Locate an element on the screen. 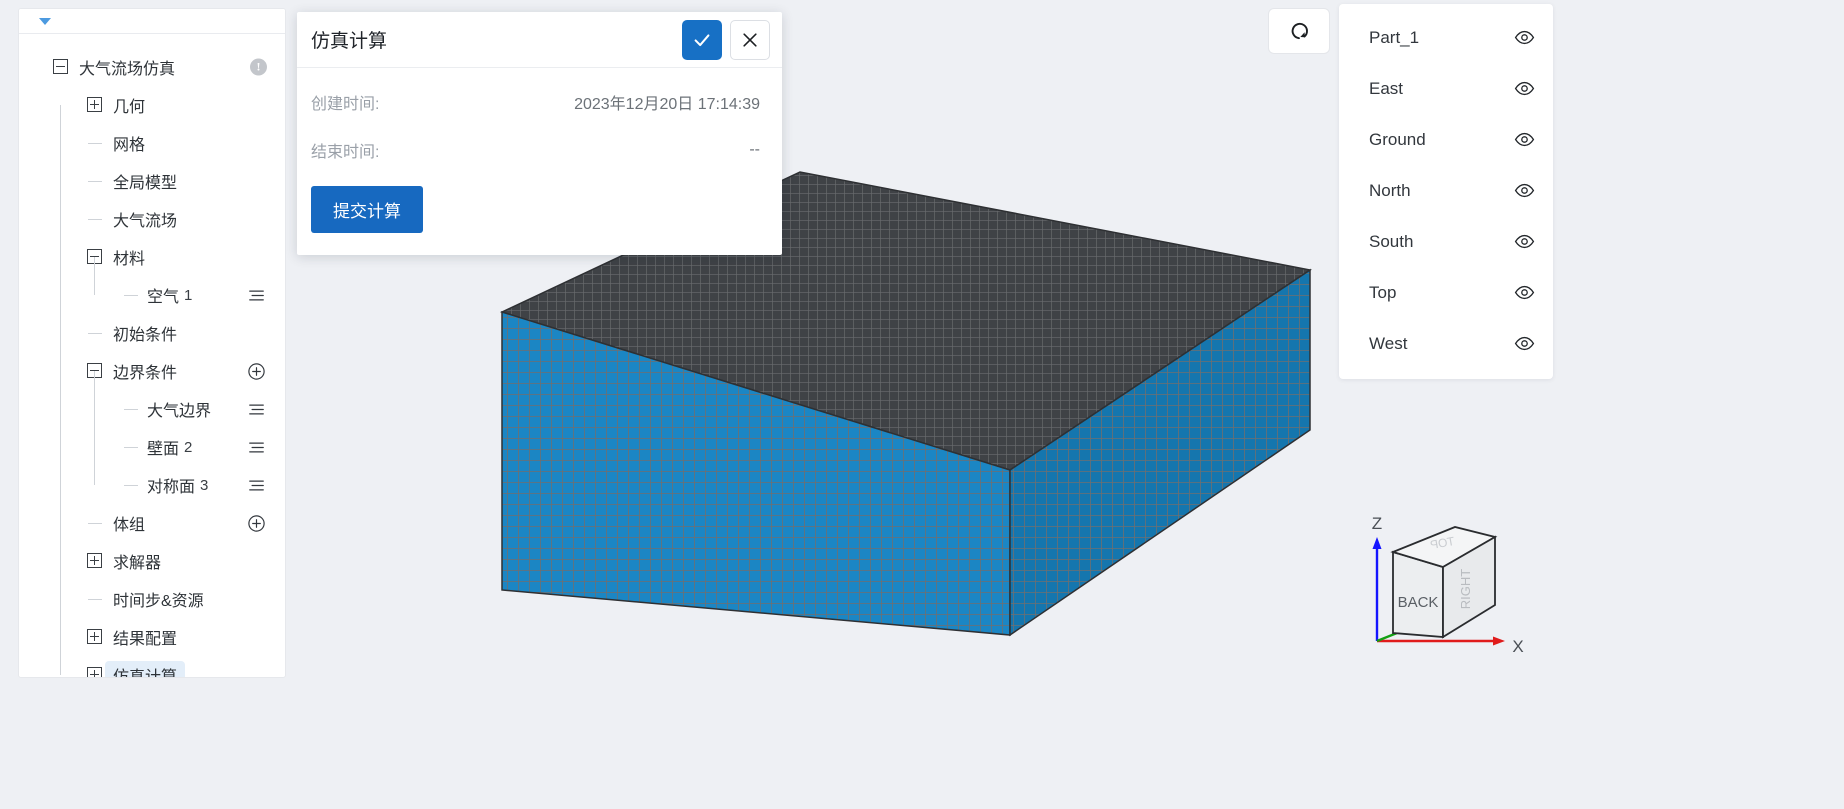 This screenshot has width=1844, height=809. tree-item-air-1: 空气 1 is located at coordinates (152, 295).